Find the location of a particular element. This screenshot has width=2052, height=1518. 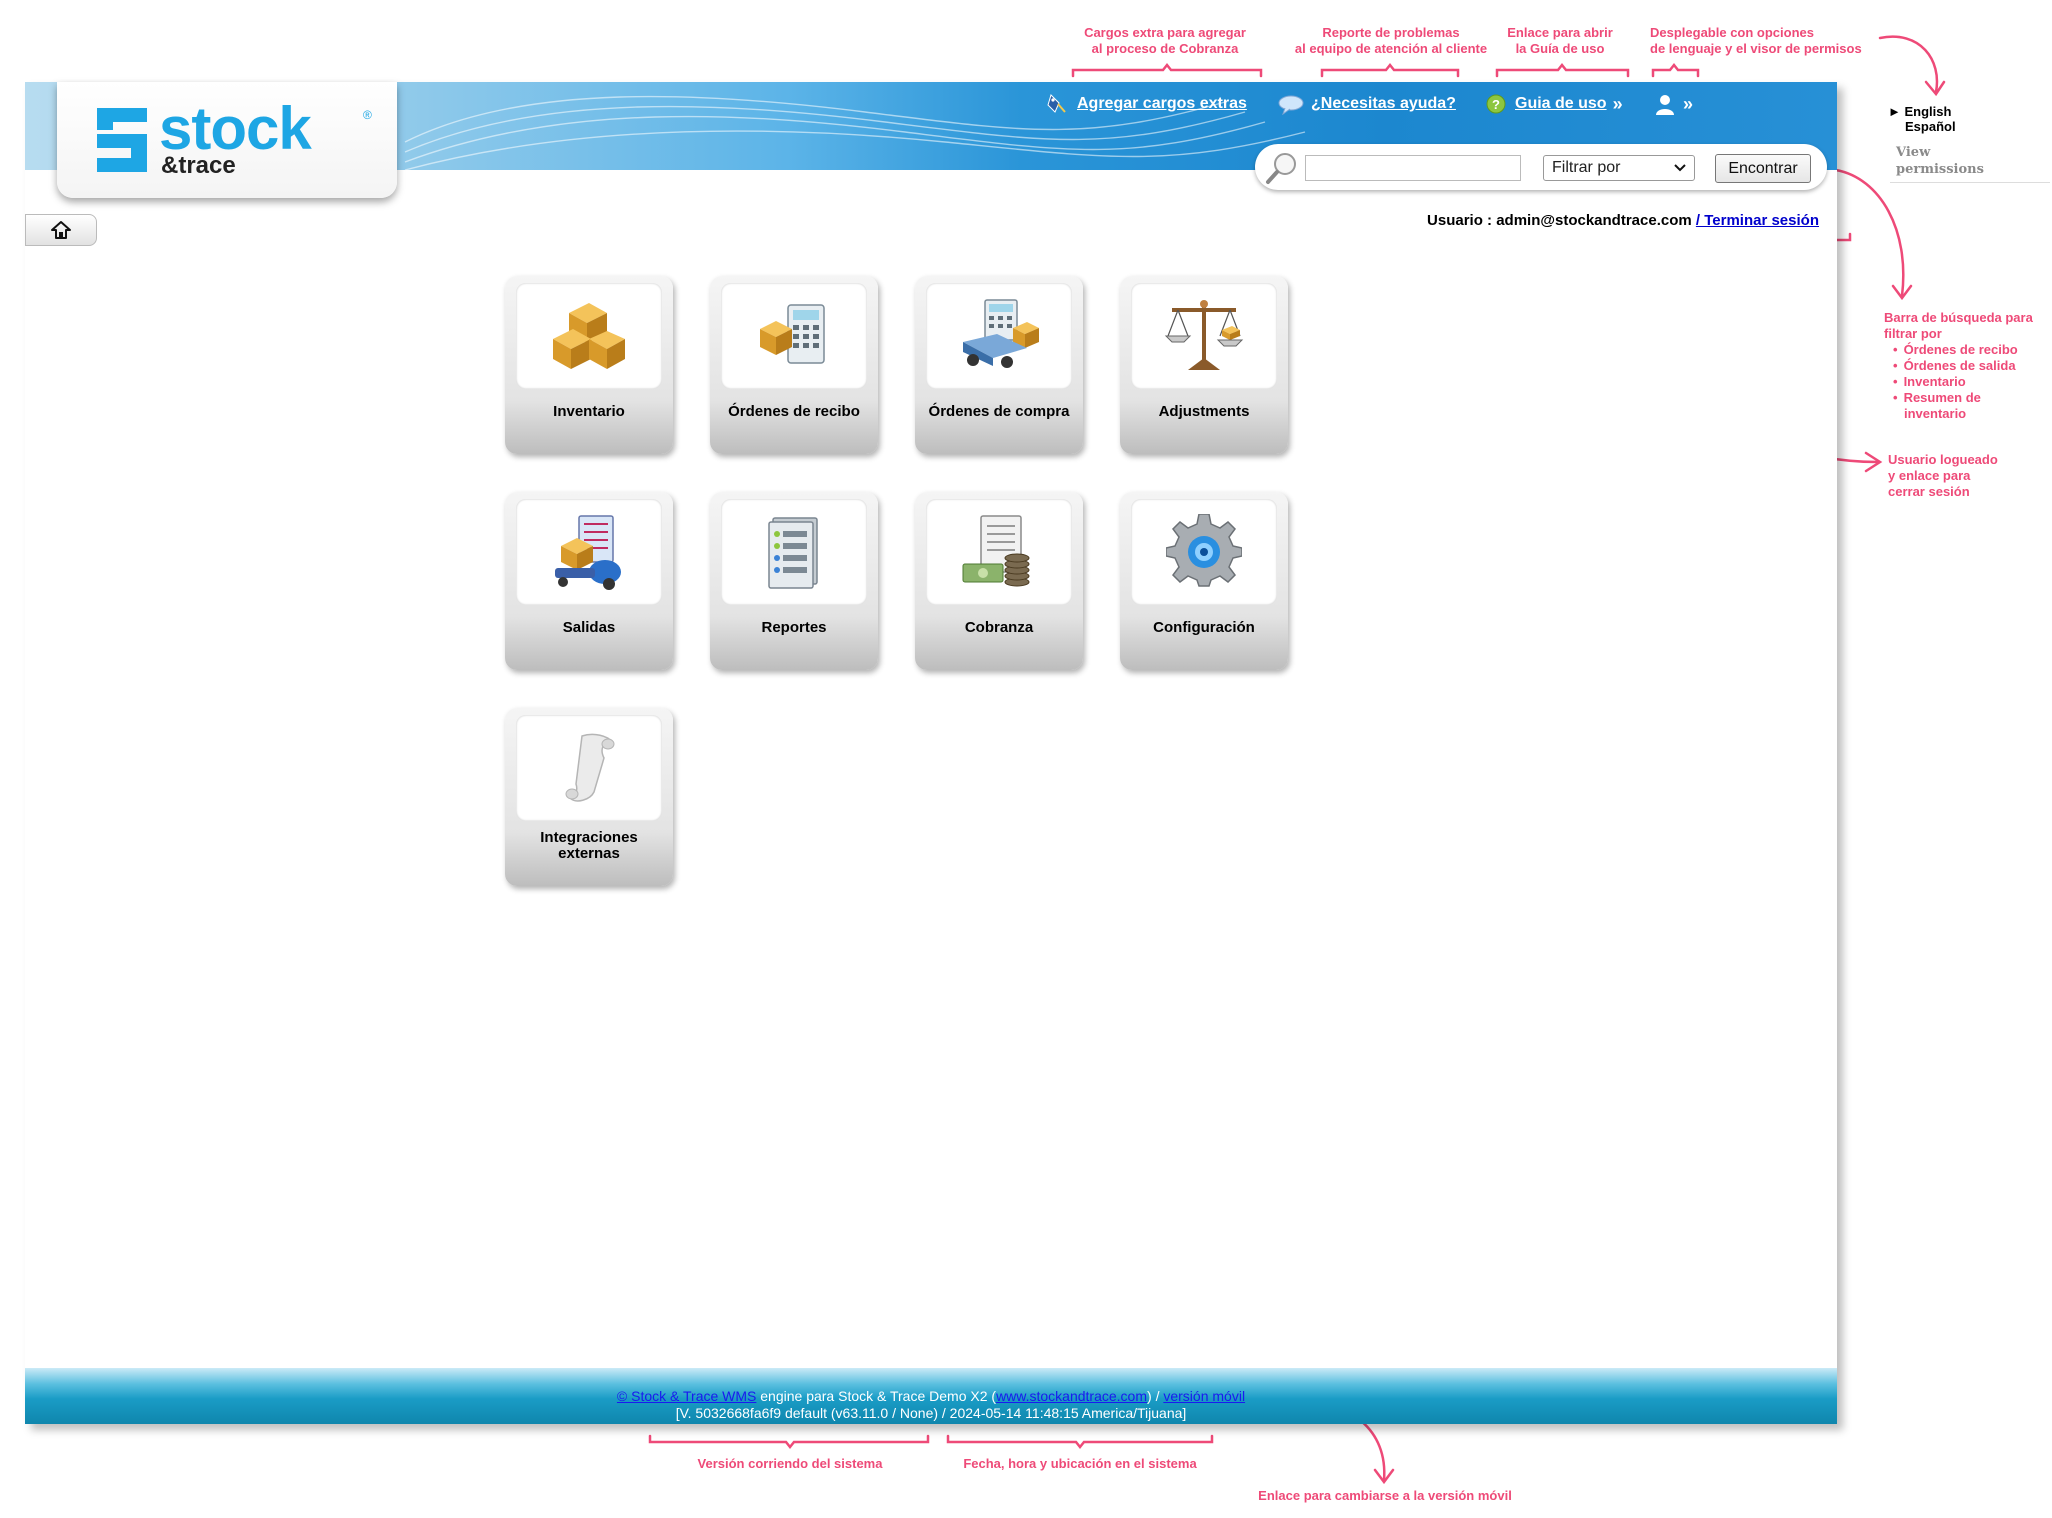

scroll-icon is located at coordinates (590, 767).